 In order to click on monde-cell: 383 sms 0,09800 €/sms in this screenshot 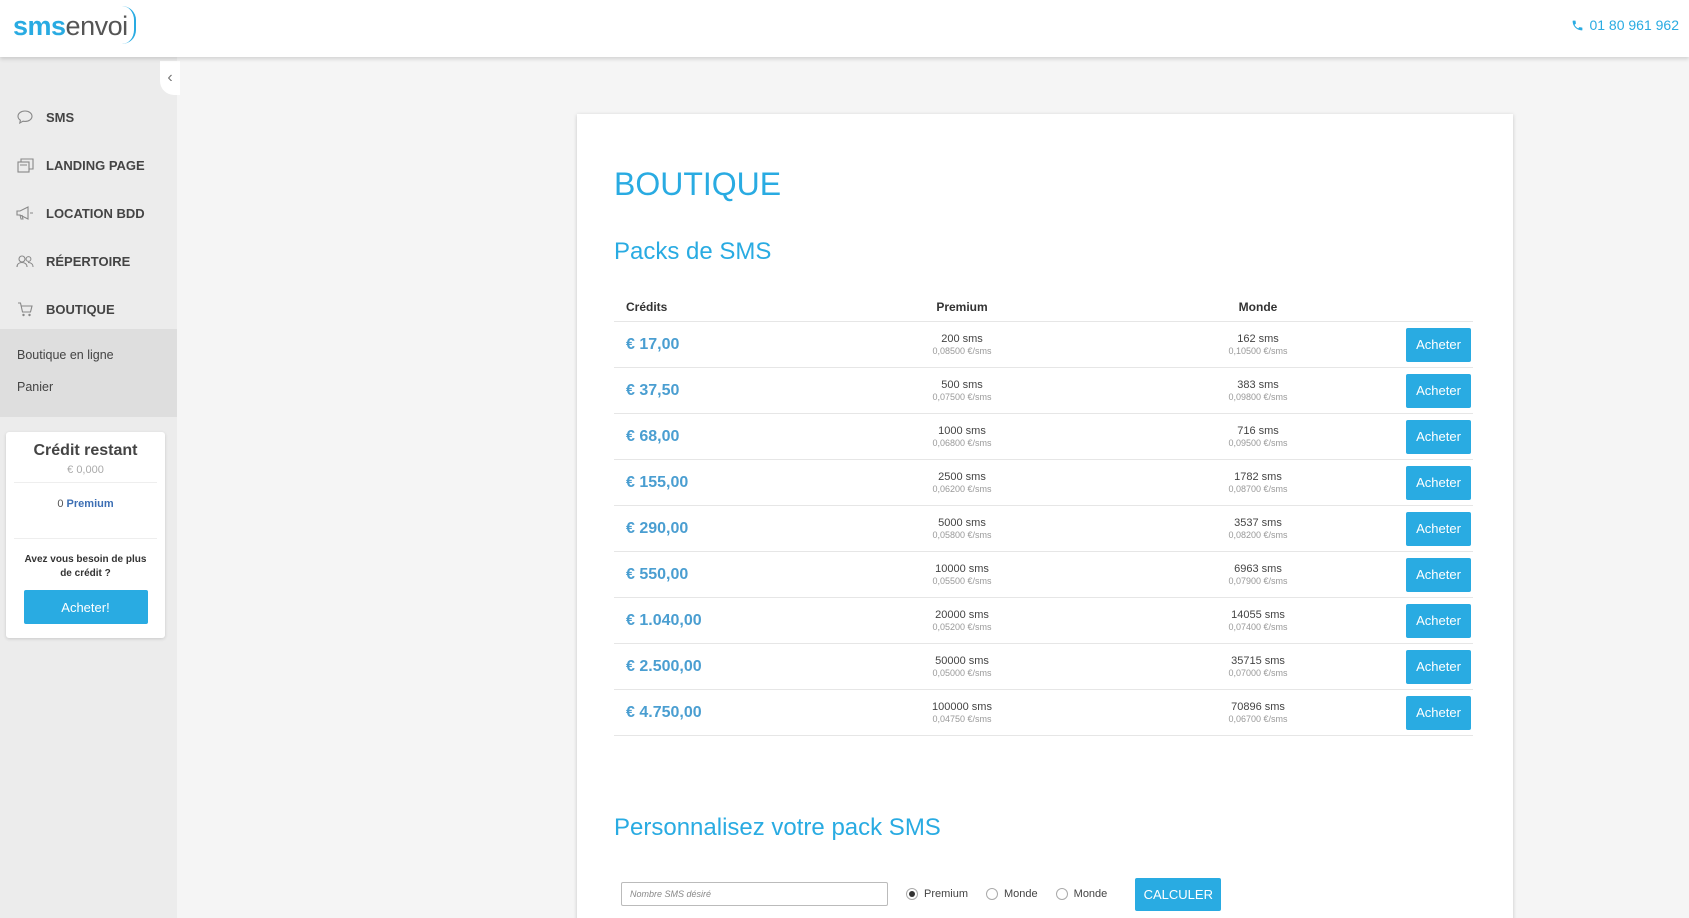, I will do `click(1258, 391)`.